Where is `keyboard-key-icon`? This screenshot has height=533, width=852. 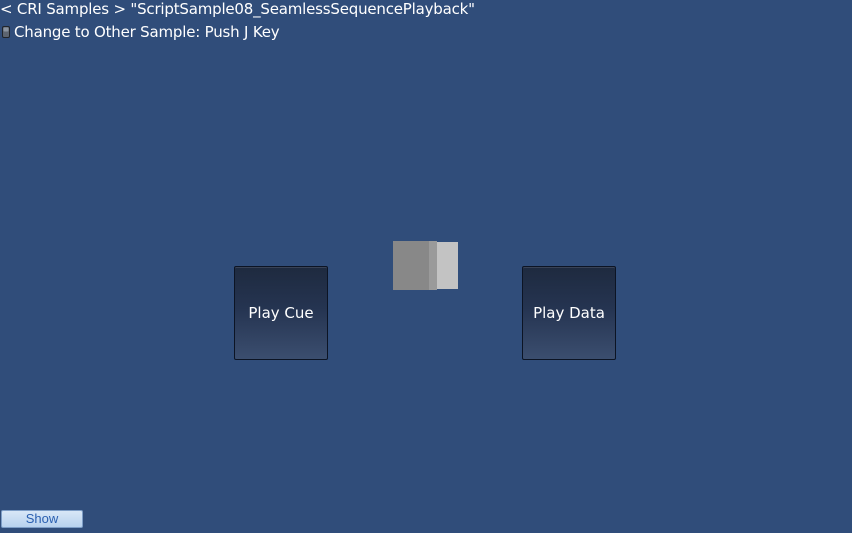 keyboard-key-icon is located at coordinates (6, 32).